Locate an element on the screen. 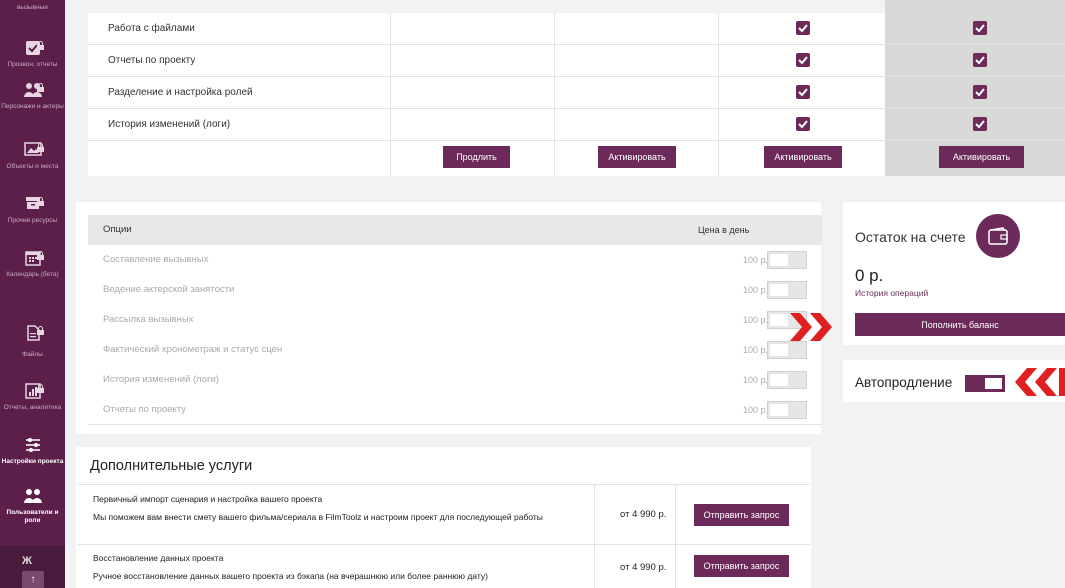  sidebar-item-label: Персонажи и актеры is located at coordinates (32, 106).